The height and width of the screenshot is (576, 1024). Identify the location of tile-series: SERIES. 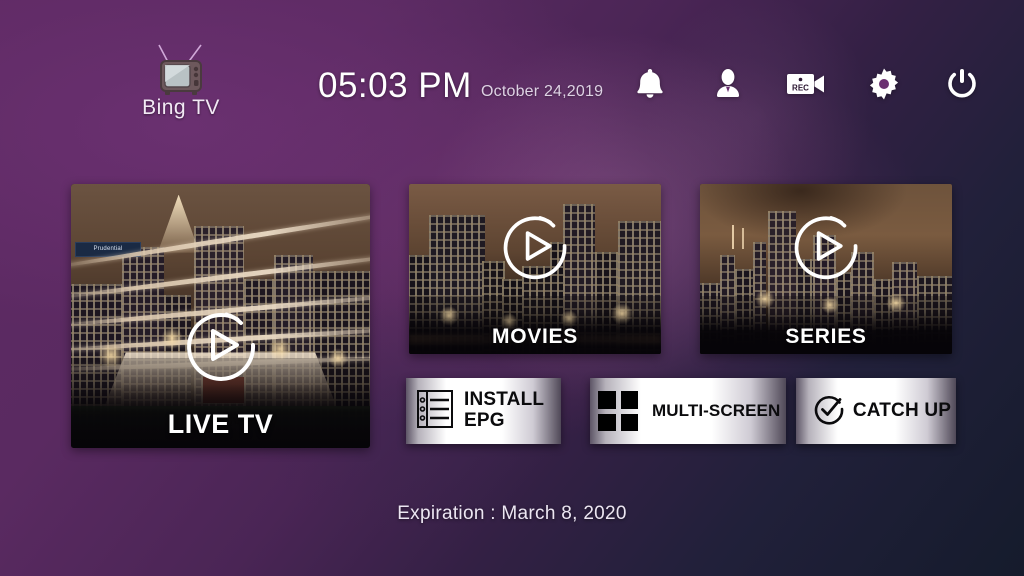
(826, 269).